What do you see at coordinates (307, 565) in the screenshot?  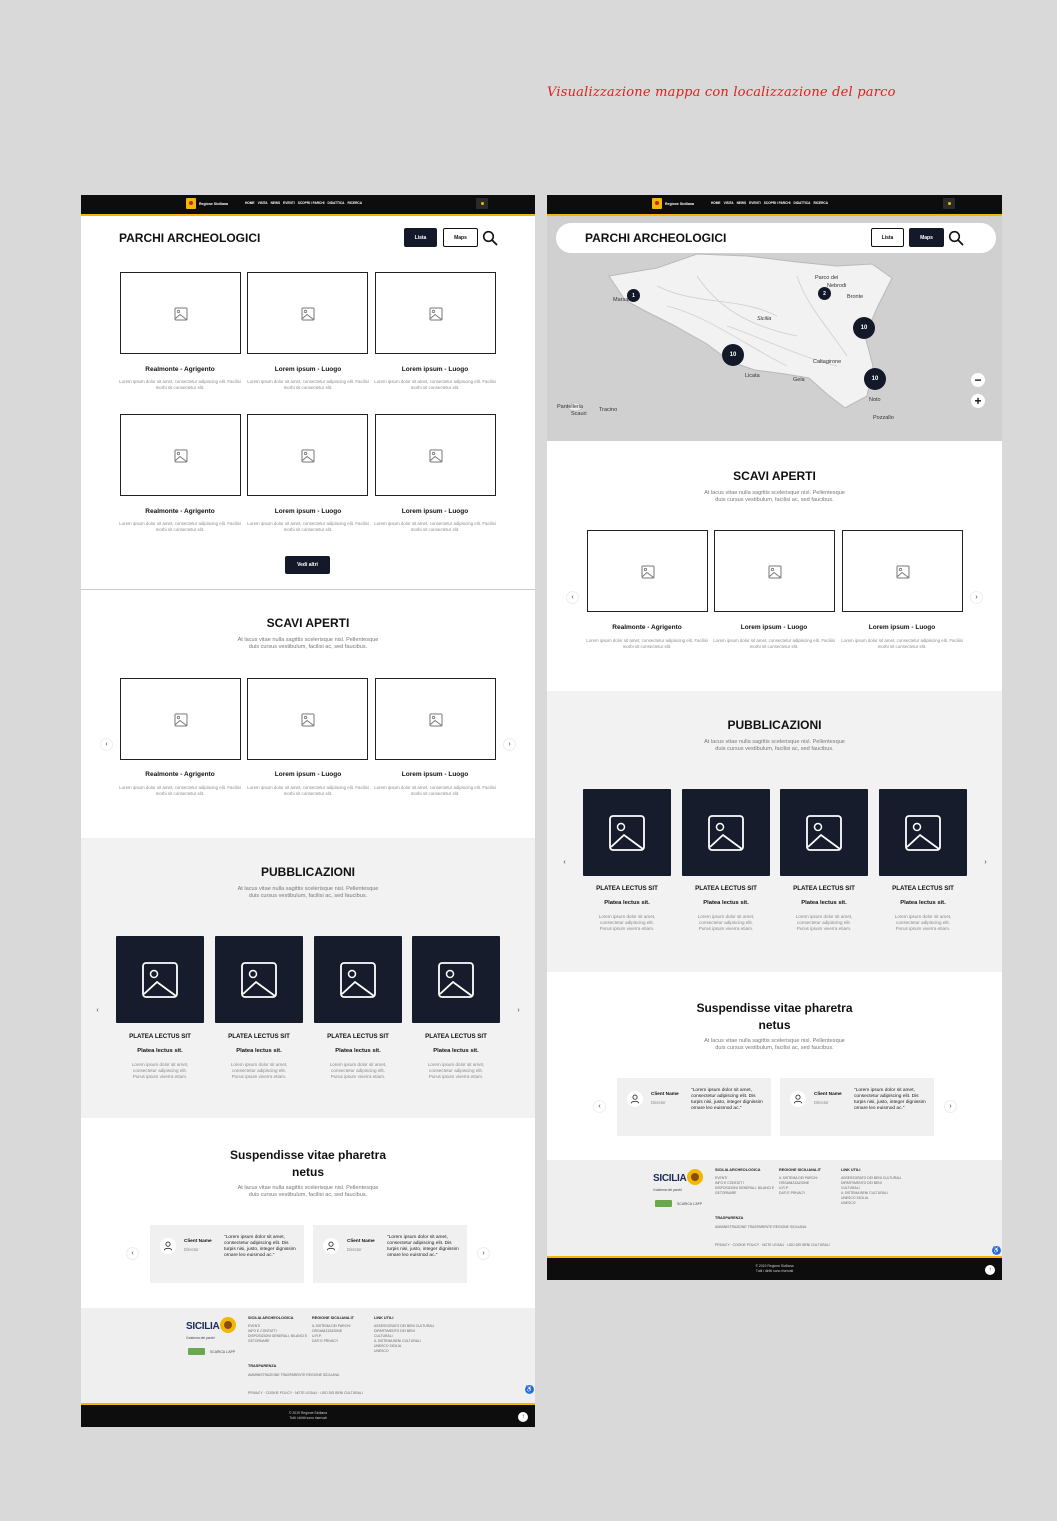 I see `vedi-altri-button: Vedi altri` at bounding box center [307, 565].